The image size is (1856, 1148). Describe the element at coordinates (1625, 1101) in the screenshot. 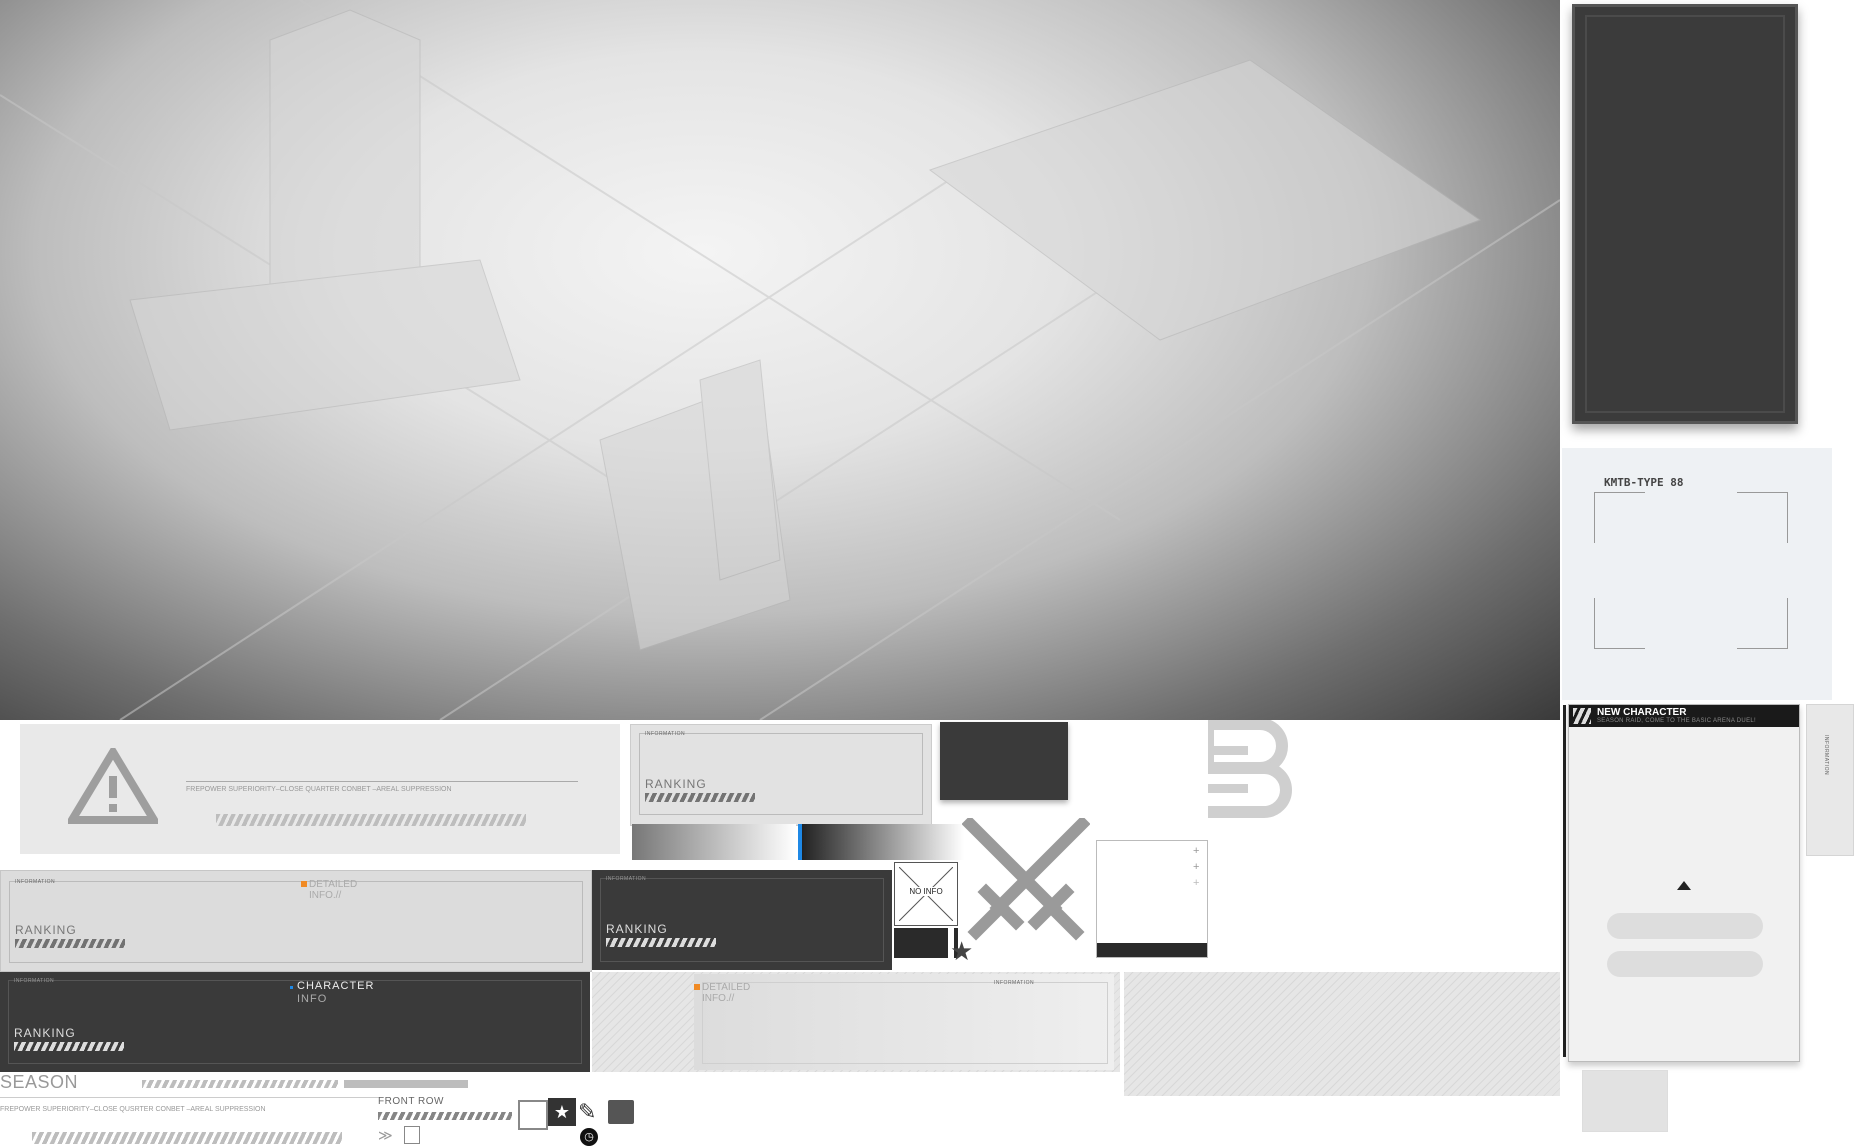

I see `small-grey-tile` at that location.